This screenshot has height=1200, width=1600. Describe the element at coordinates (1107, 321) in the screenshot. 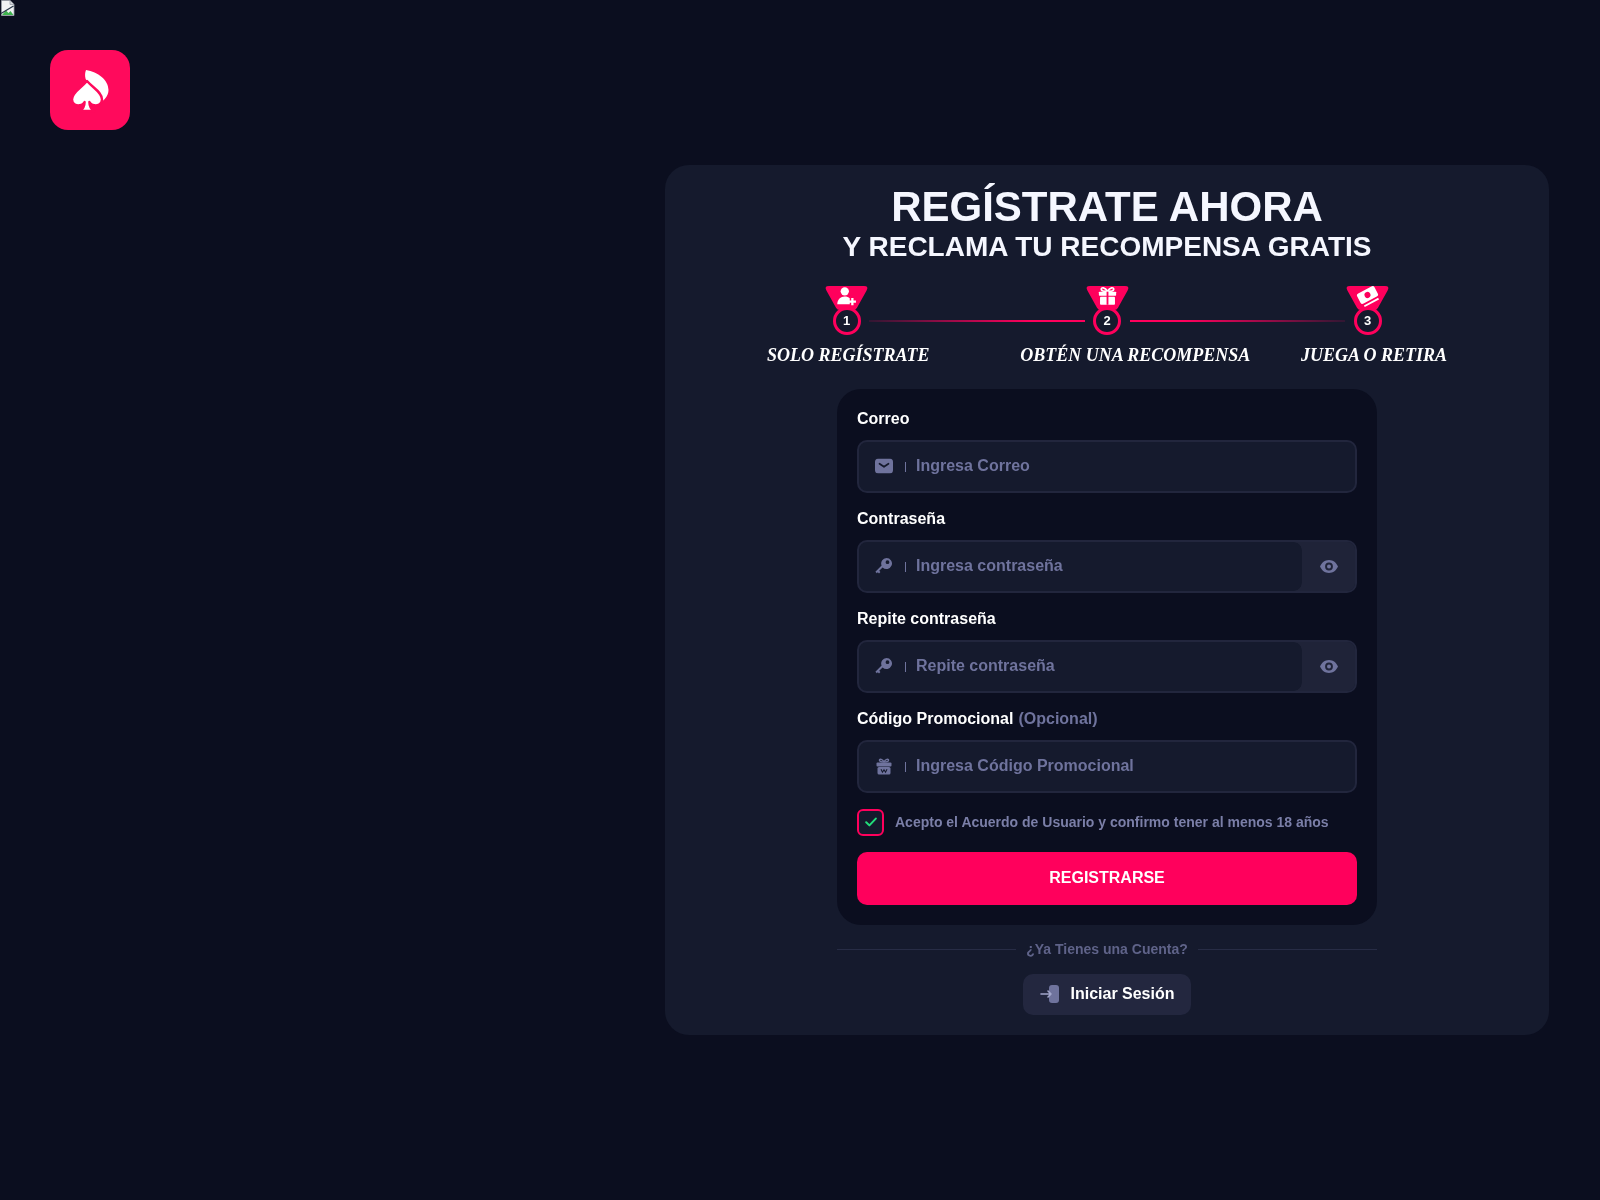

I see `step-number: 2` at that location.